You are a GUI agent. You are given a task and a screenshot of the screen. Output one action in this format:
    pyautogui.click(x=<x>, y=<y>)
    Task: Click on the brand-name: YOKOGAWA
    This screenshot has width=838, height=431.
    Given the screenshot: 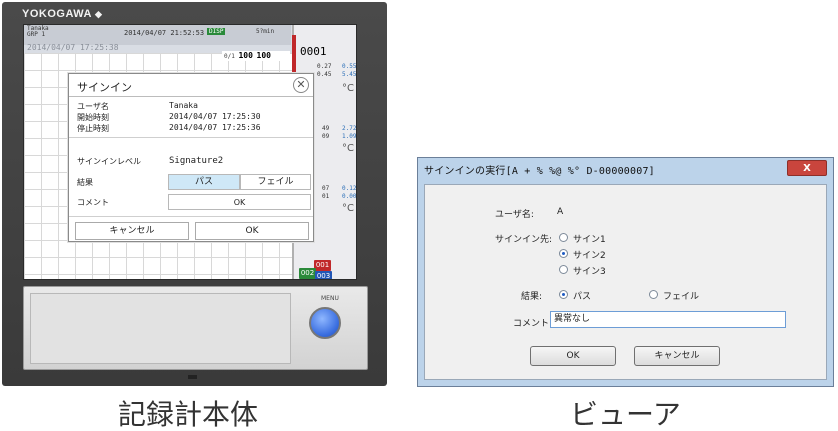 What is the action you would take?
    pyautogui.click(x=57, y=14)
    